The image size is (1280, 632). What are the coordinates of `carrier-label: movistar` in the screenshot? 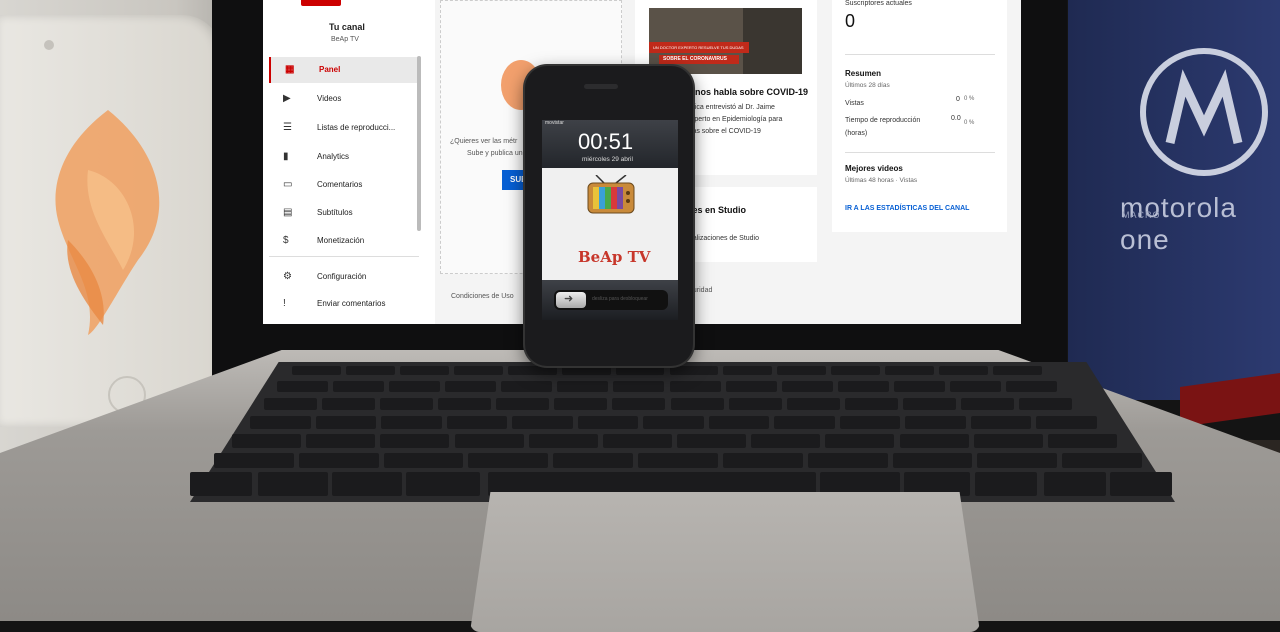 It's located at (554, 123).